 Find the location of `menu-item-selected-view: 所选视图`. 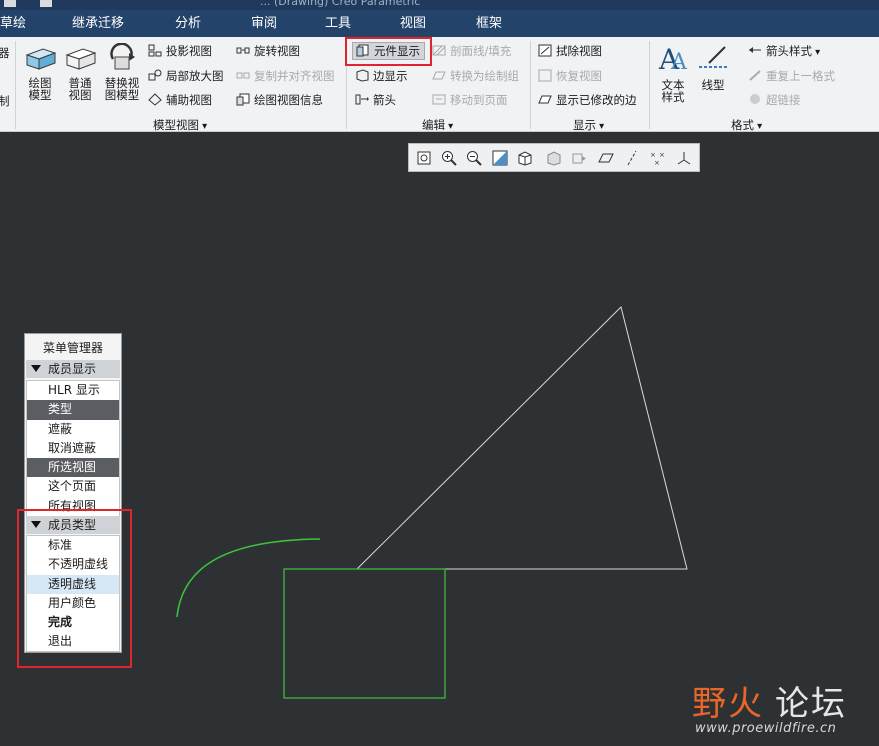

menu-item-selected-view: 所选视图 is located at coordinates (73, 468).